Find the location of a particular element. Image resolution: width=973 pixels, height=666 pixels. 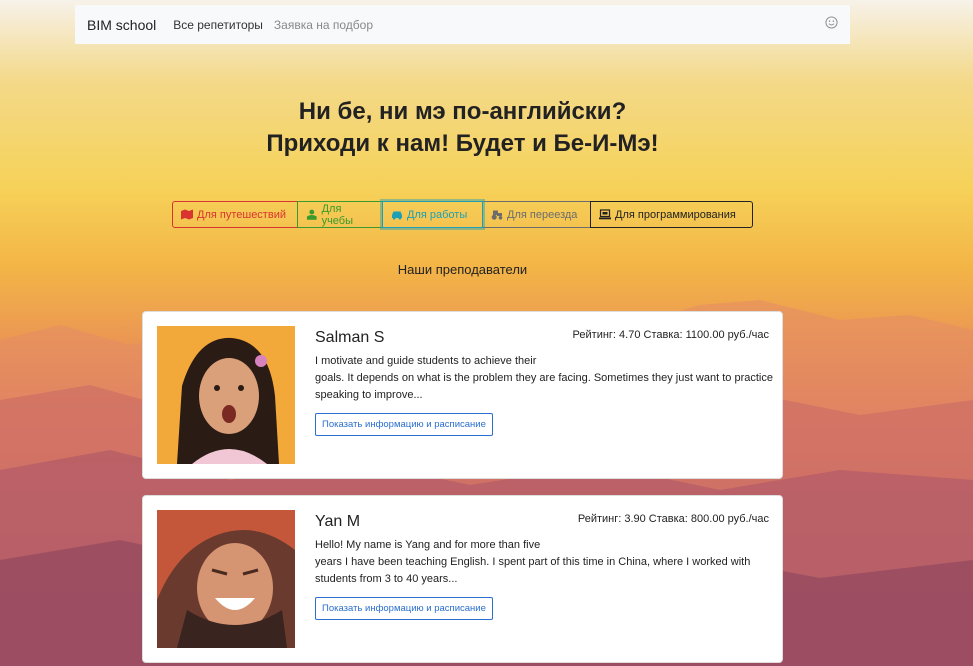

teacher-rating: Рейтинг: 4.70 Ставка: 1100.00 руб./час is located at coordinates (670, 335).